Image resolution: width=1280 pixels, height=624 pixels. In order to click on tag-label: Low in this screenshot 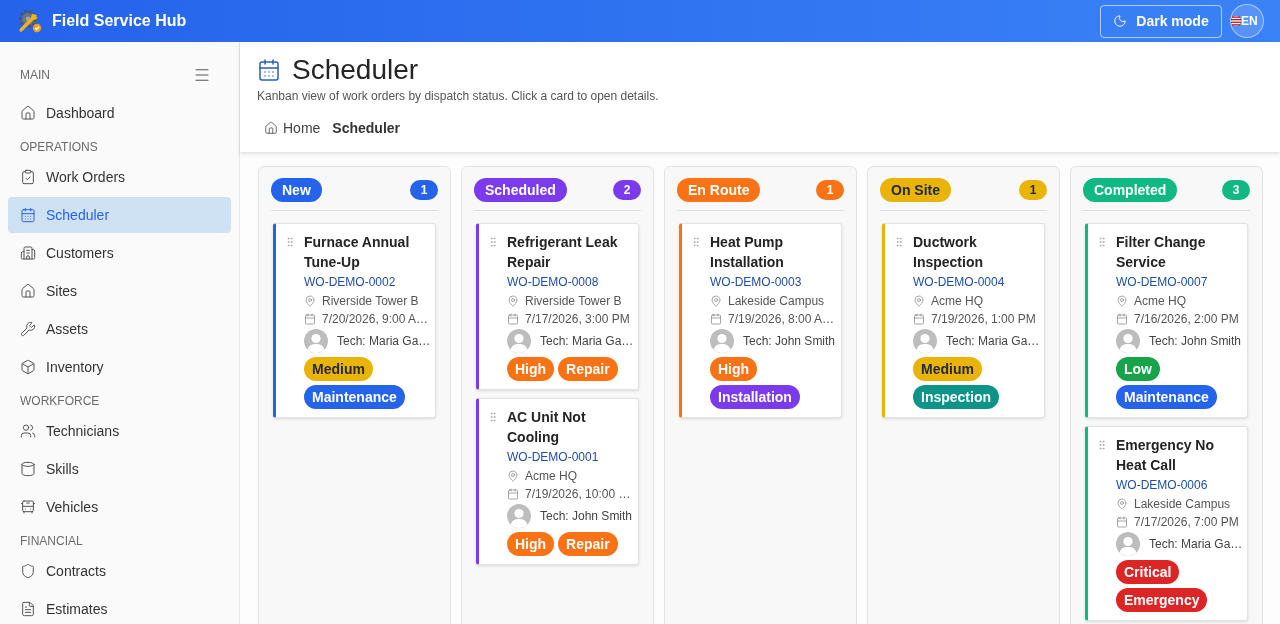, I will do `click(1138, 369)`.